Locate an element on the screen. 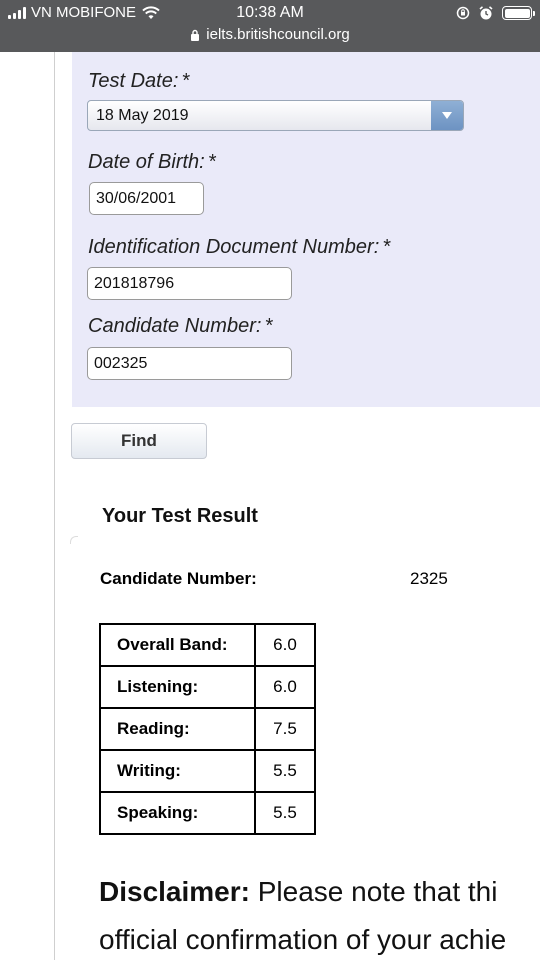 Image resolution: width=540 pixels, height=960 pixels. score-label: Listening: is located at coordinates (177, 687).